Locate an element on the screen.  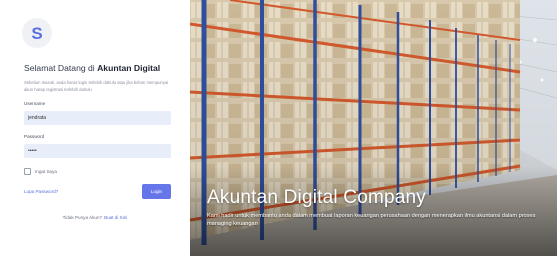
remember-checkbox is located at coordinates (27, 171).